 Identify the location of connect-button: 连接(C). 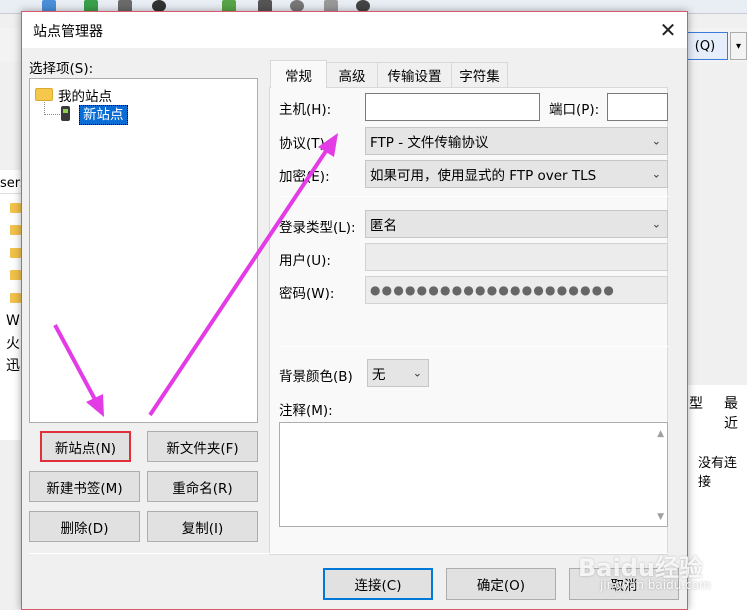
(378, 584).